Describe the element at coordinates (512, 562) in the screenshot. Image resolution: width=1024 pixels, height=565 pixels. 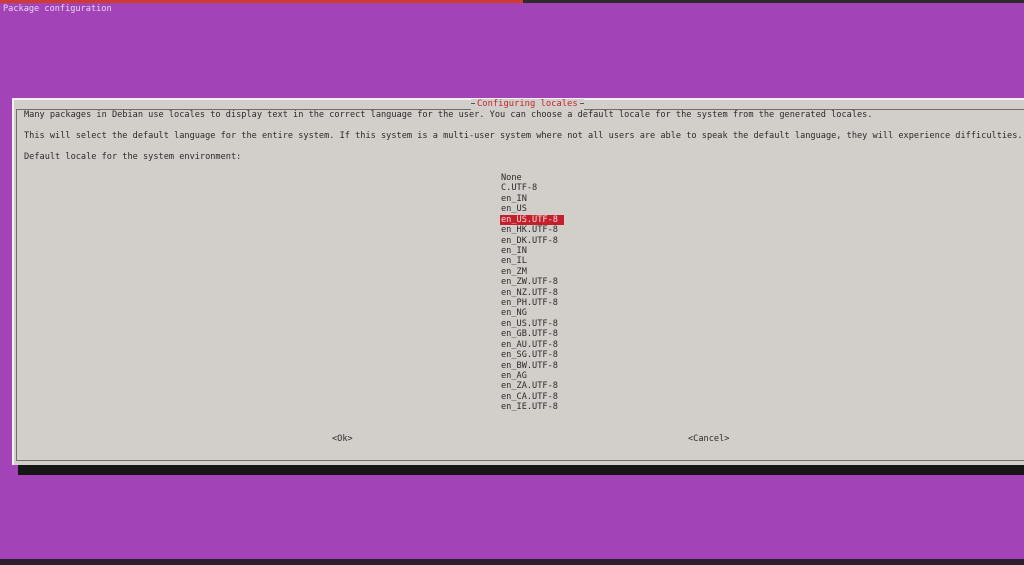
I see `bottom-strip` at that location.